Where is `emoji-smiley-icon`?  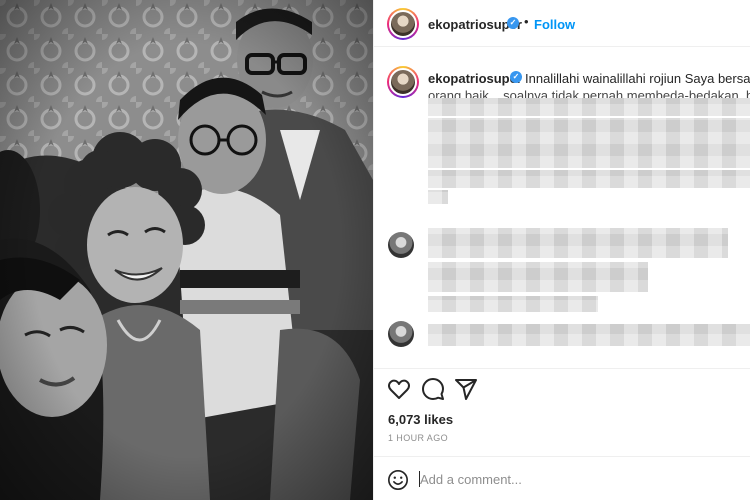
emoji-smiley-icon is located at coordinates (398, 480).